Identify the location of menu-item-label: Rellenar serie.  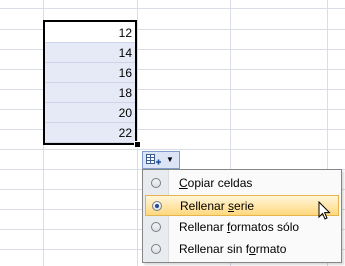
(217, 206).